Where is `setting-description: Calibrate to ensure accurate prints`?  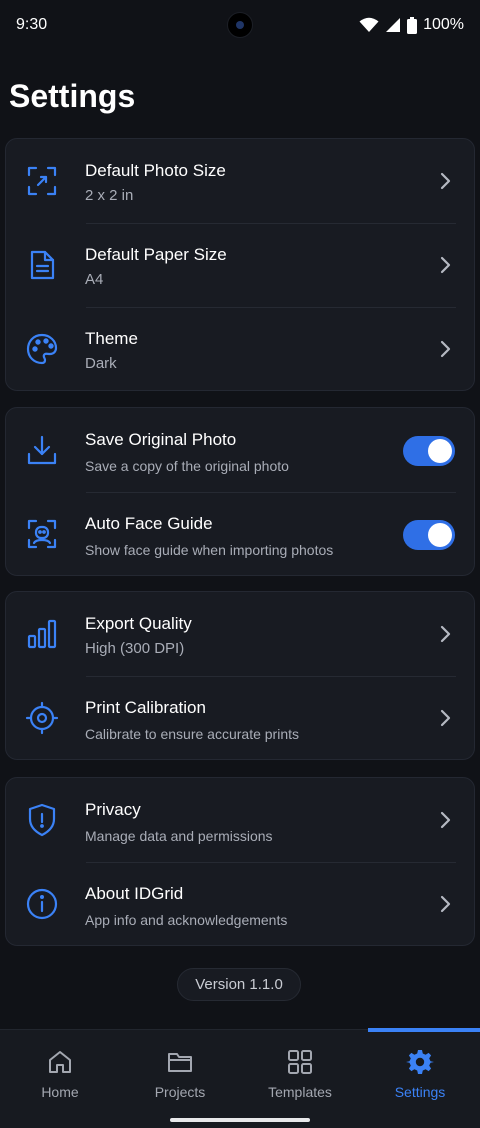
setting-description: Calibrate to ensure accurate prints is located at coordinates (192, 734).